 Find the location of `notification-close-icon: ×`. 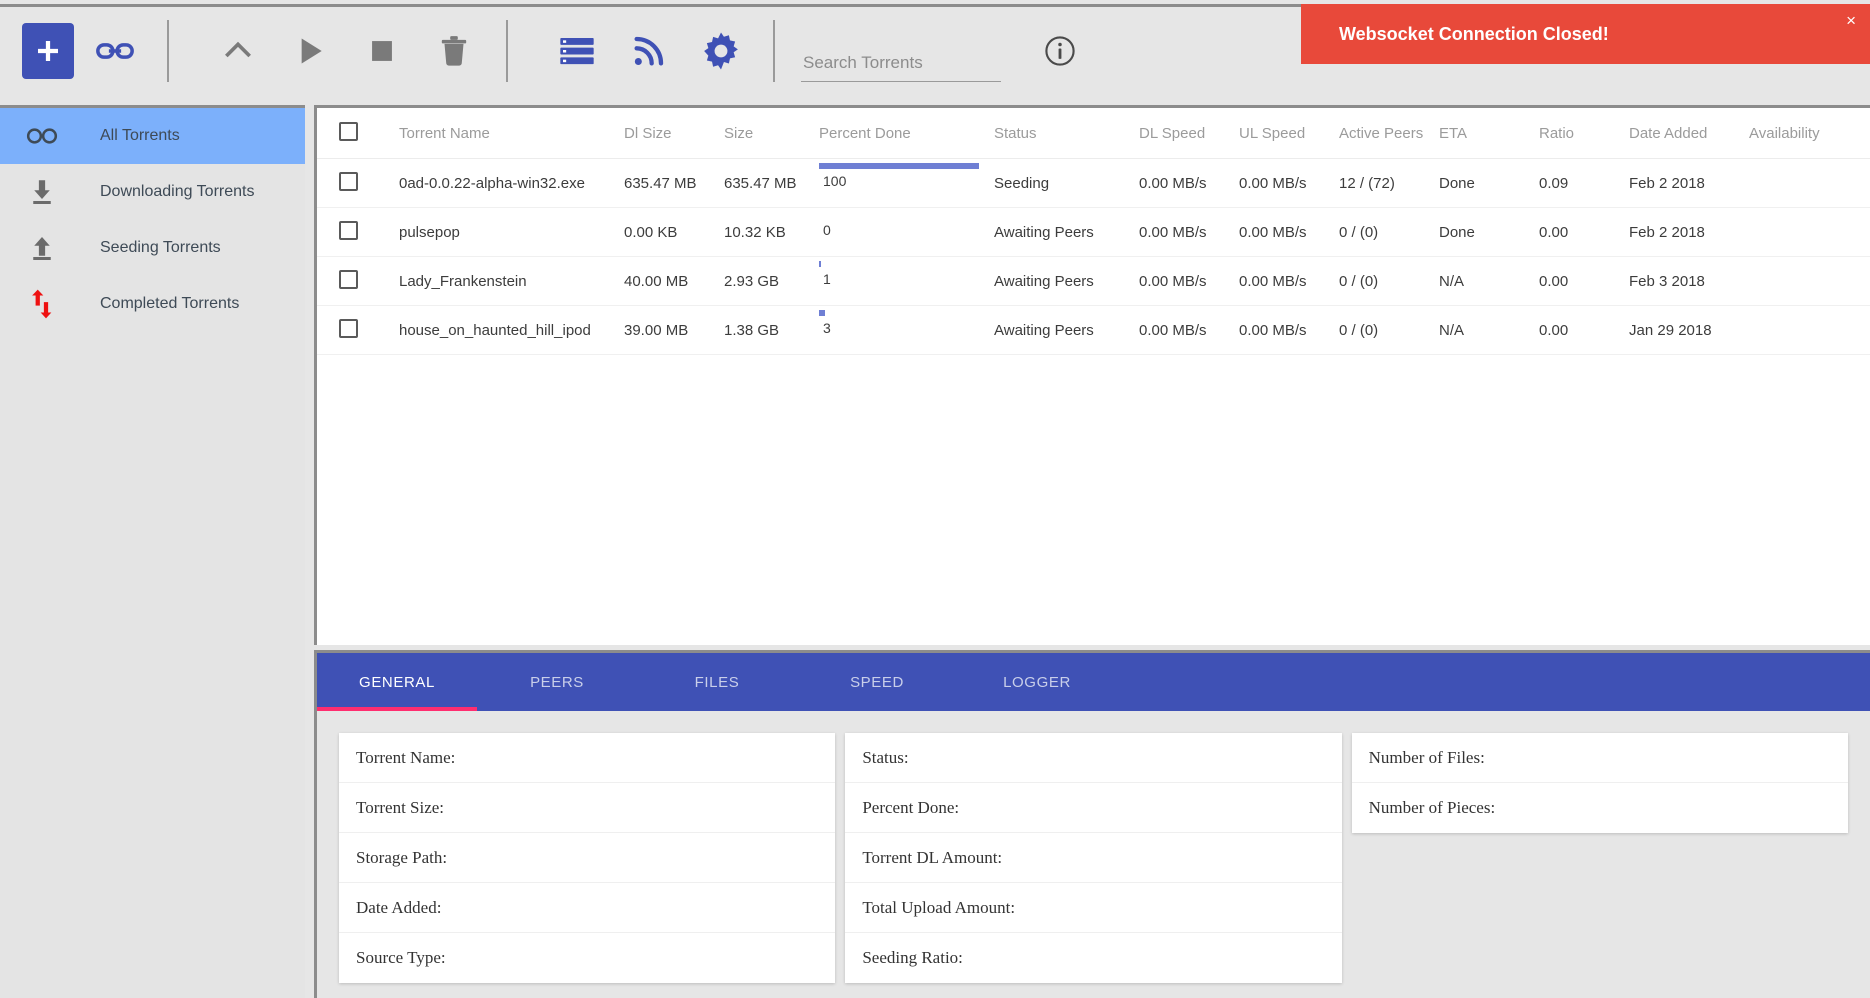

notification-close-icon: × is located at coordinates (1851, 20).